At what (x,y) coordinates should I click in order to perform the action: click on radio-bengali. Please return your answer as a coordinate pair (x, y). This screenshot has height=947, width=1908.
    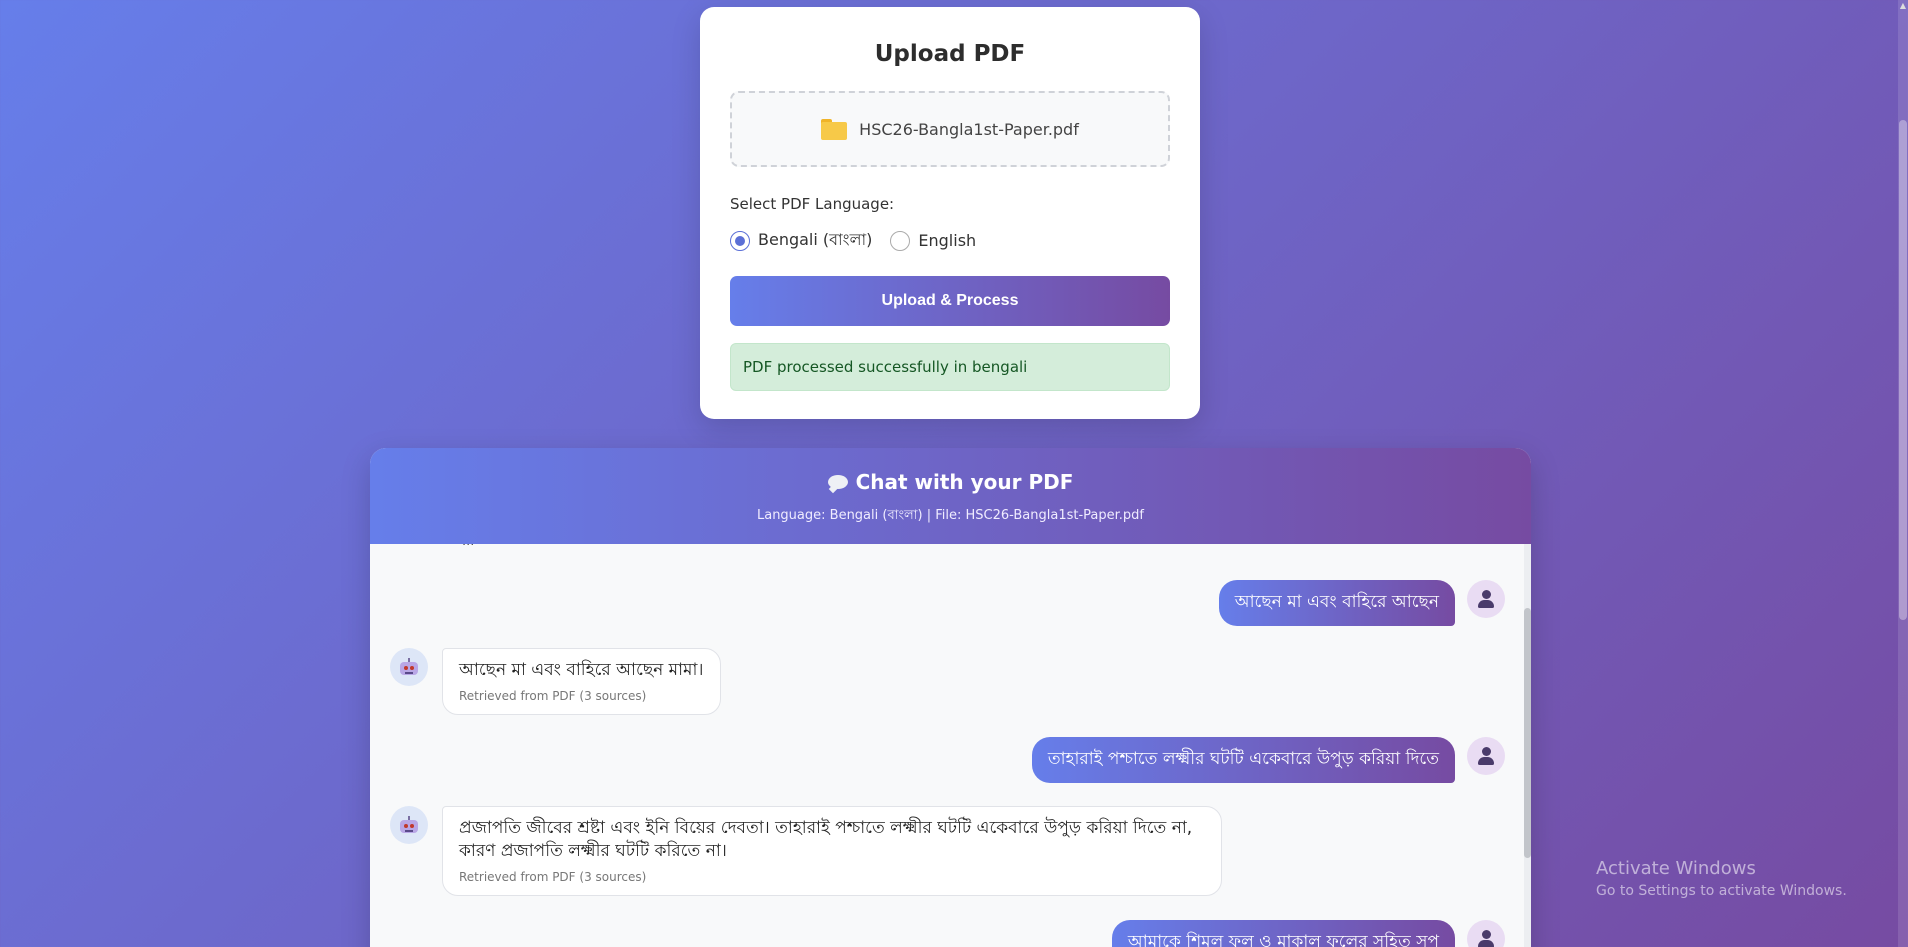
    Looking at the image, I should click on (740, 240).